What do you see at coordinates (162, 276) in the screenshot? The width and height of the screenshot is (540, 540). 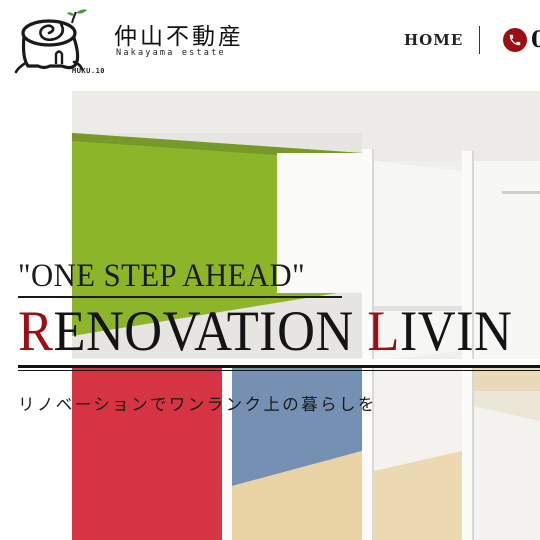 I see `hero-tagline: "ONE STEP AHEAD"` at bounding box center [162, 276].